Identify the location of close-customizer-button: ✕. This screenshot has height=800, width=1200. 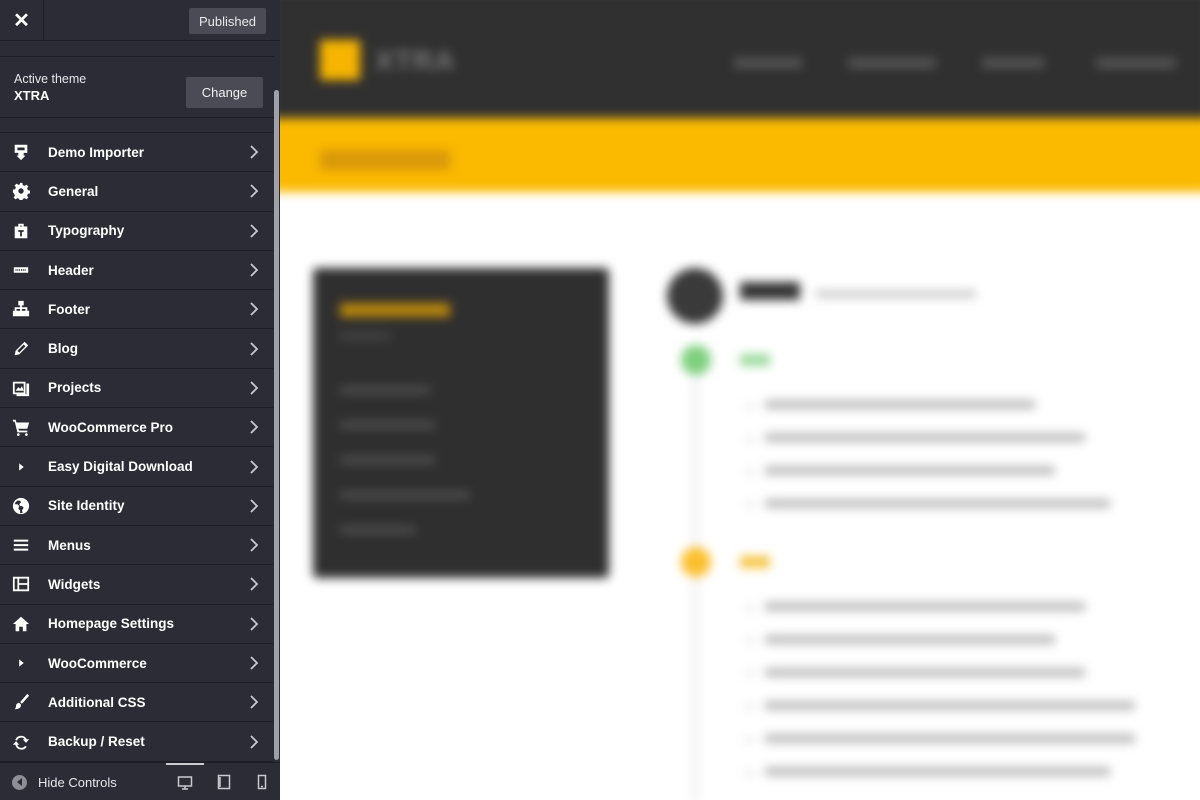
(22, 20).